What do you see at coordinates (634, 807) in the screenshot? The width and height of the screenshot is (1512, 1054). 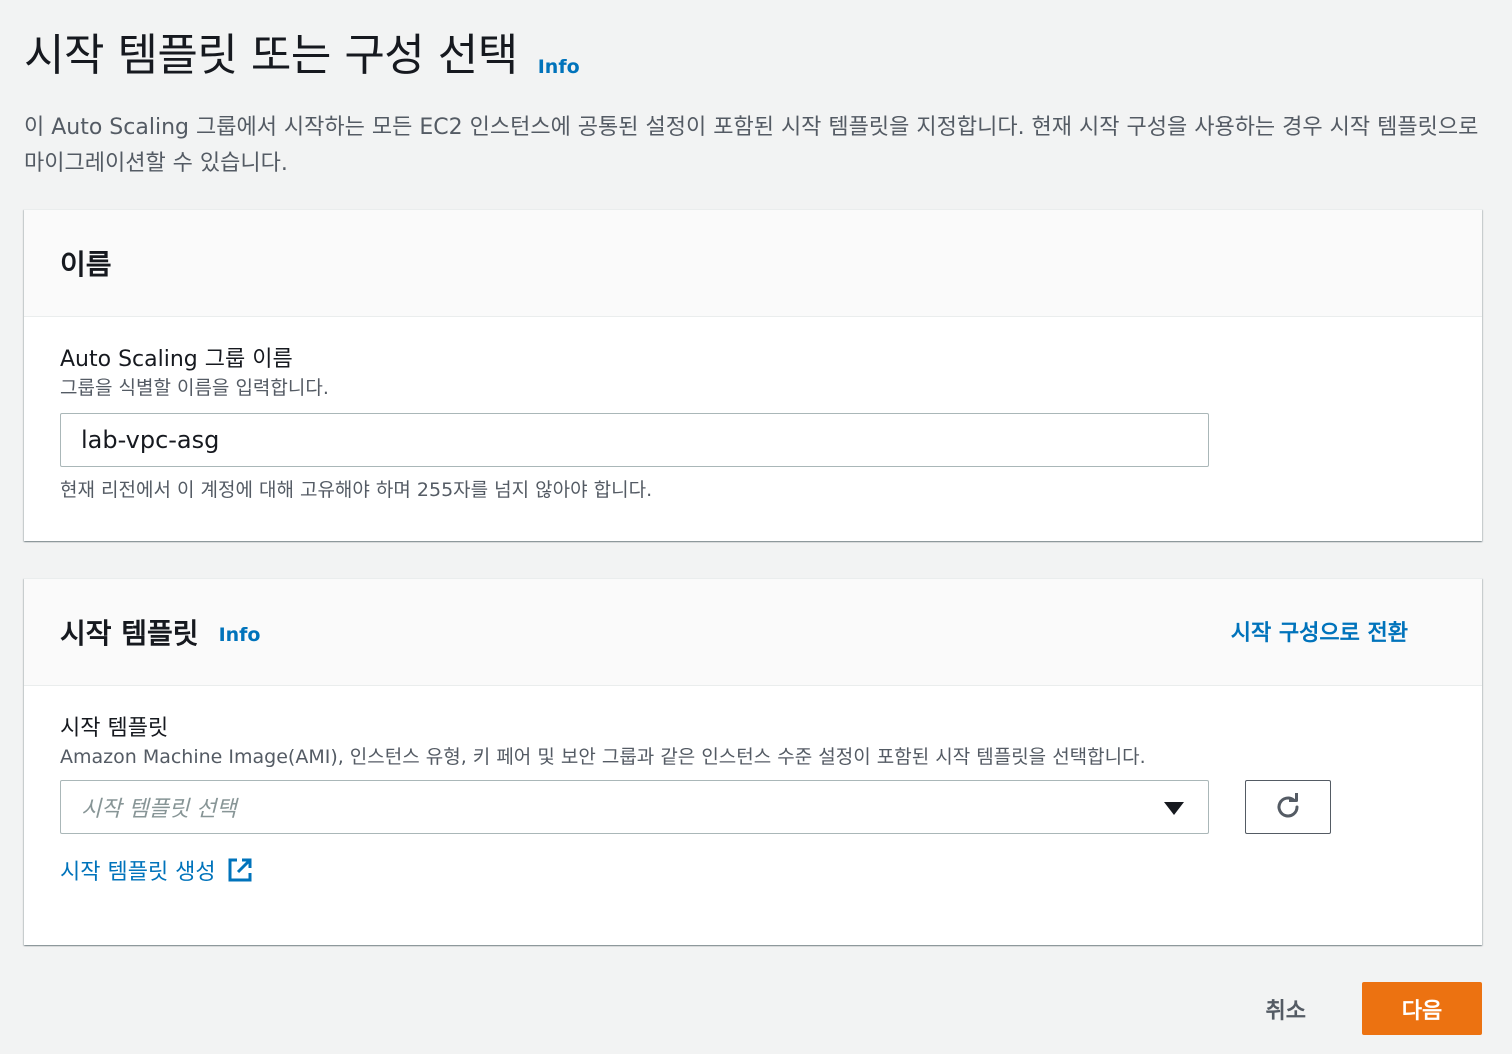 I see `launch-template-select: 시작 템플릿 선택` at bounding box center [634, 807].